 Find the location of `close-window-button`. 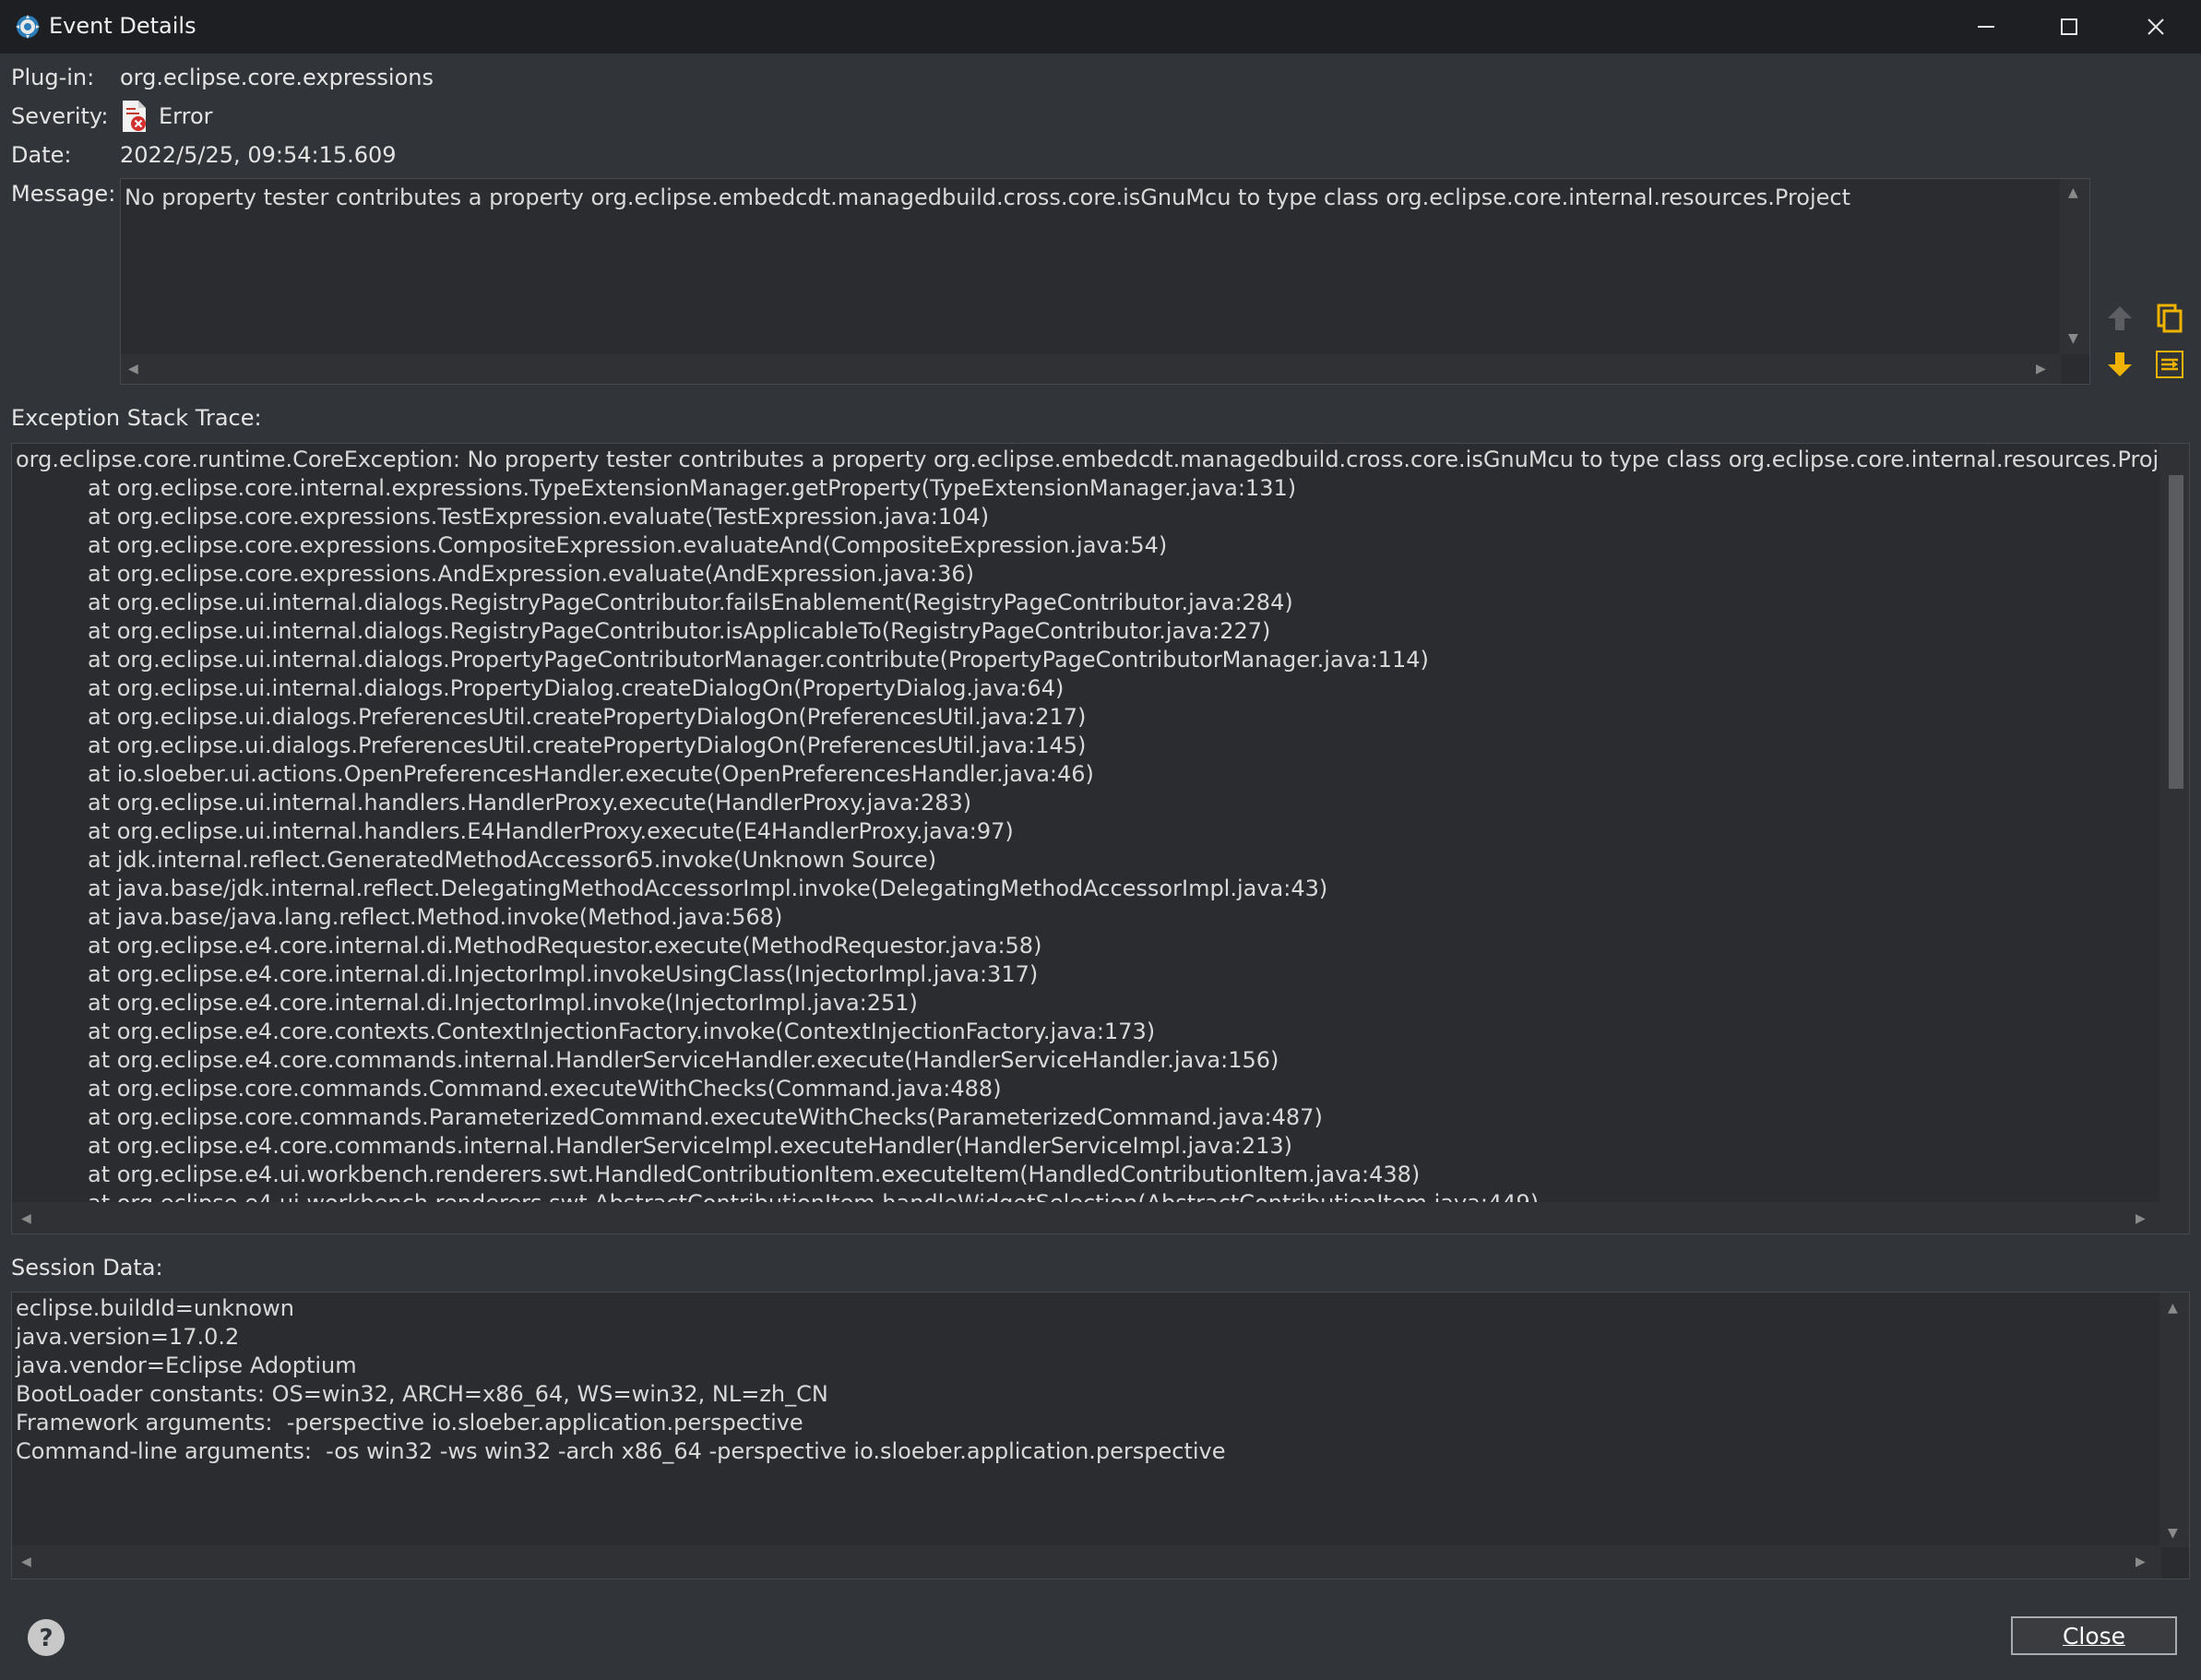

close-window-button is located at coordinates (2155, 27).